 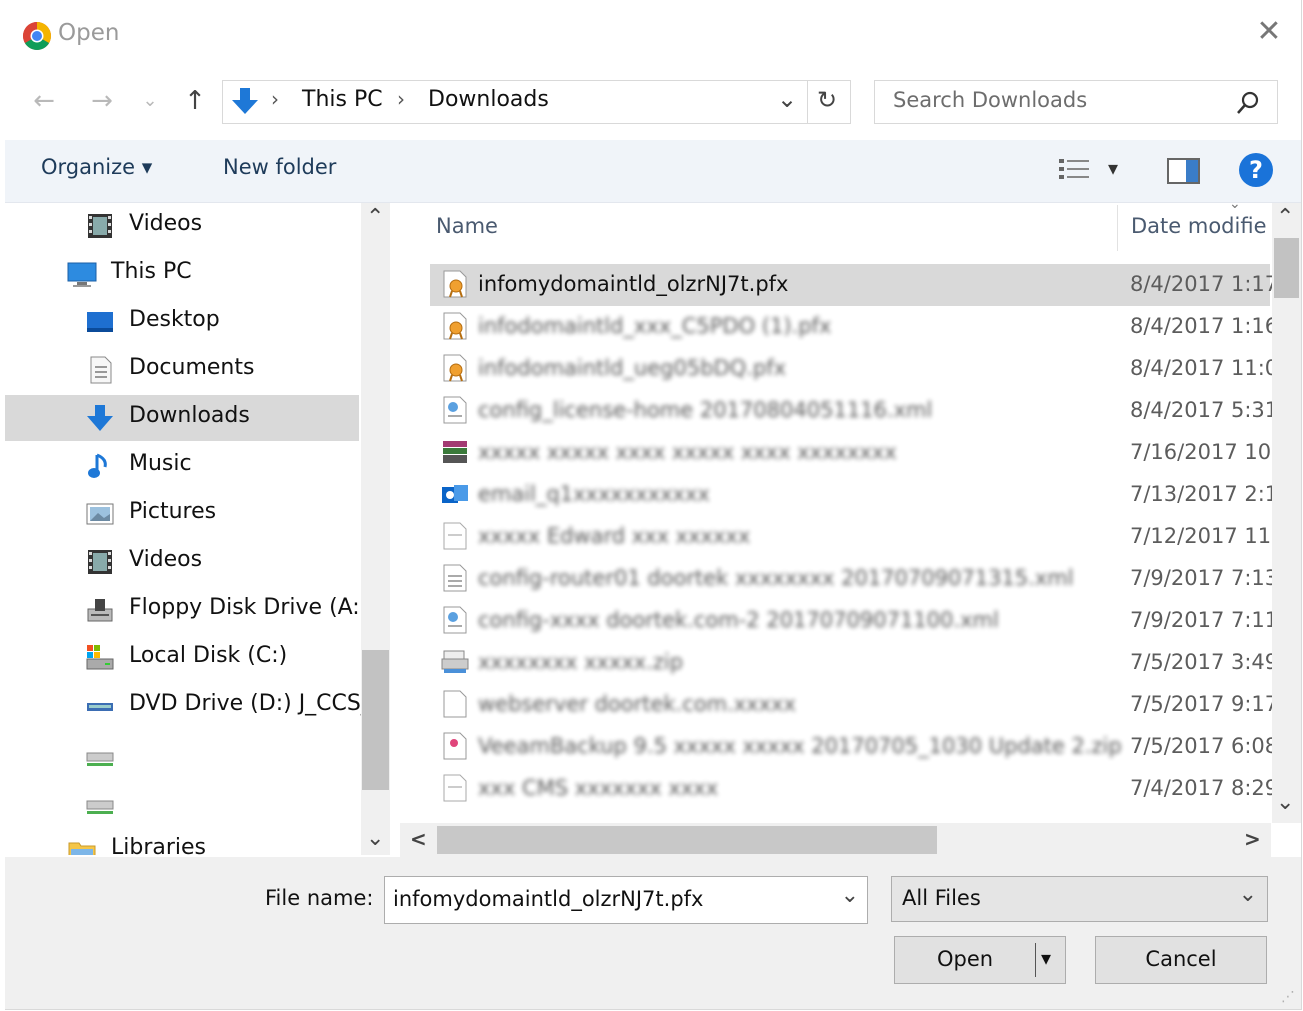 What do you see at coordinates (82, 274) in the screenshot?
I see `this-pc-icon` at bounding box center [82, 274].